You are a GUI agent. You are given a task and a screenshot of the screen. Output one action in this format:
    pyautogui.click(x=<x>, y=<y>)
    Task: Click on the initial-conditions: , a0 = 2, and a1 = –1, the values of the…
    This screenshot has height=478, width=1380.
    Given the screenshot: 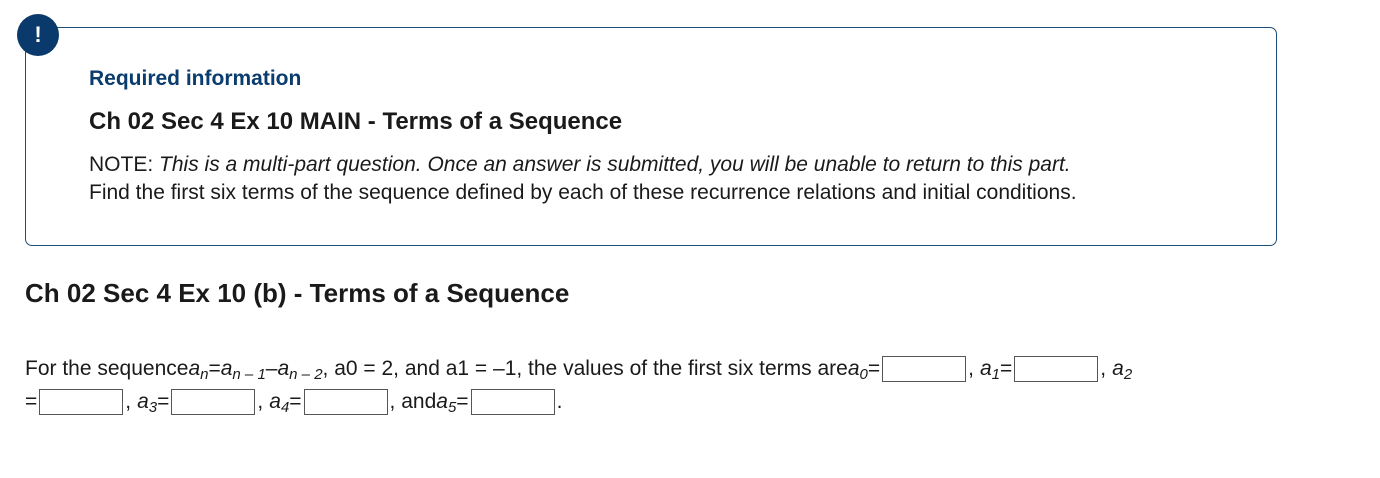 What is the action you would take?
    pyautogui.click(x=585, y=368)
    